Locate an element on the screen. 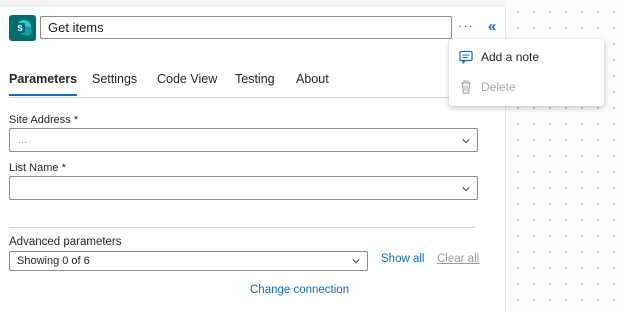 This screenshot has width=624, height=312. more-options-button: ··· is located at coordinates (466, 27).